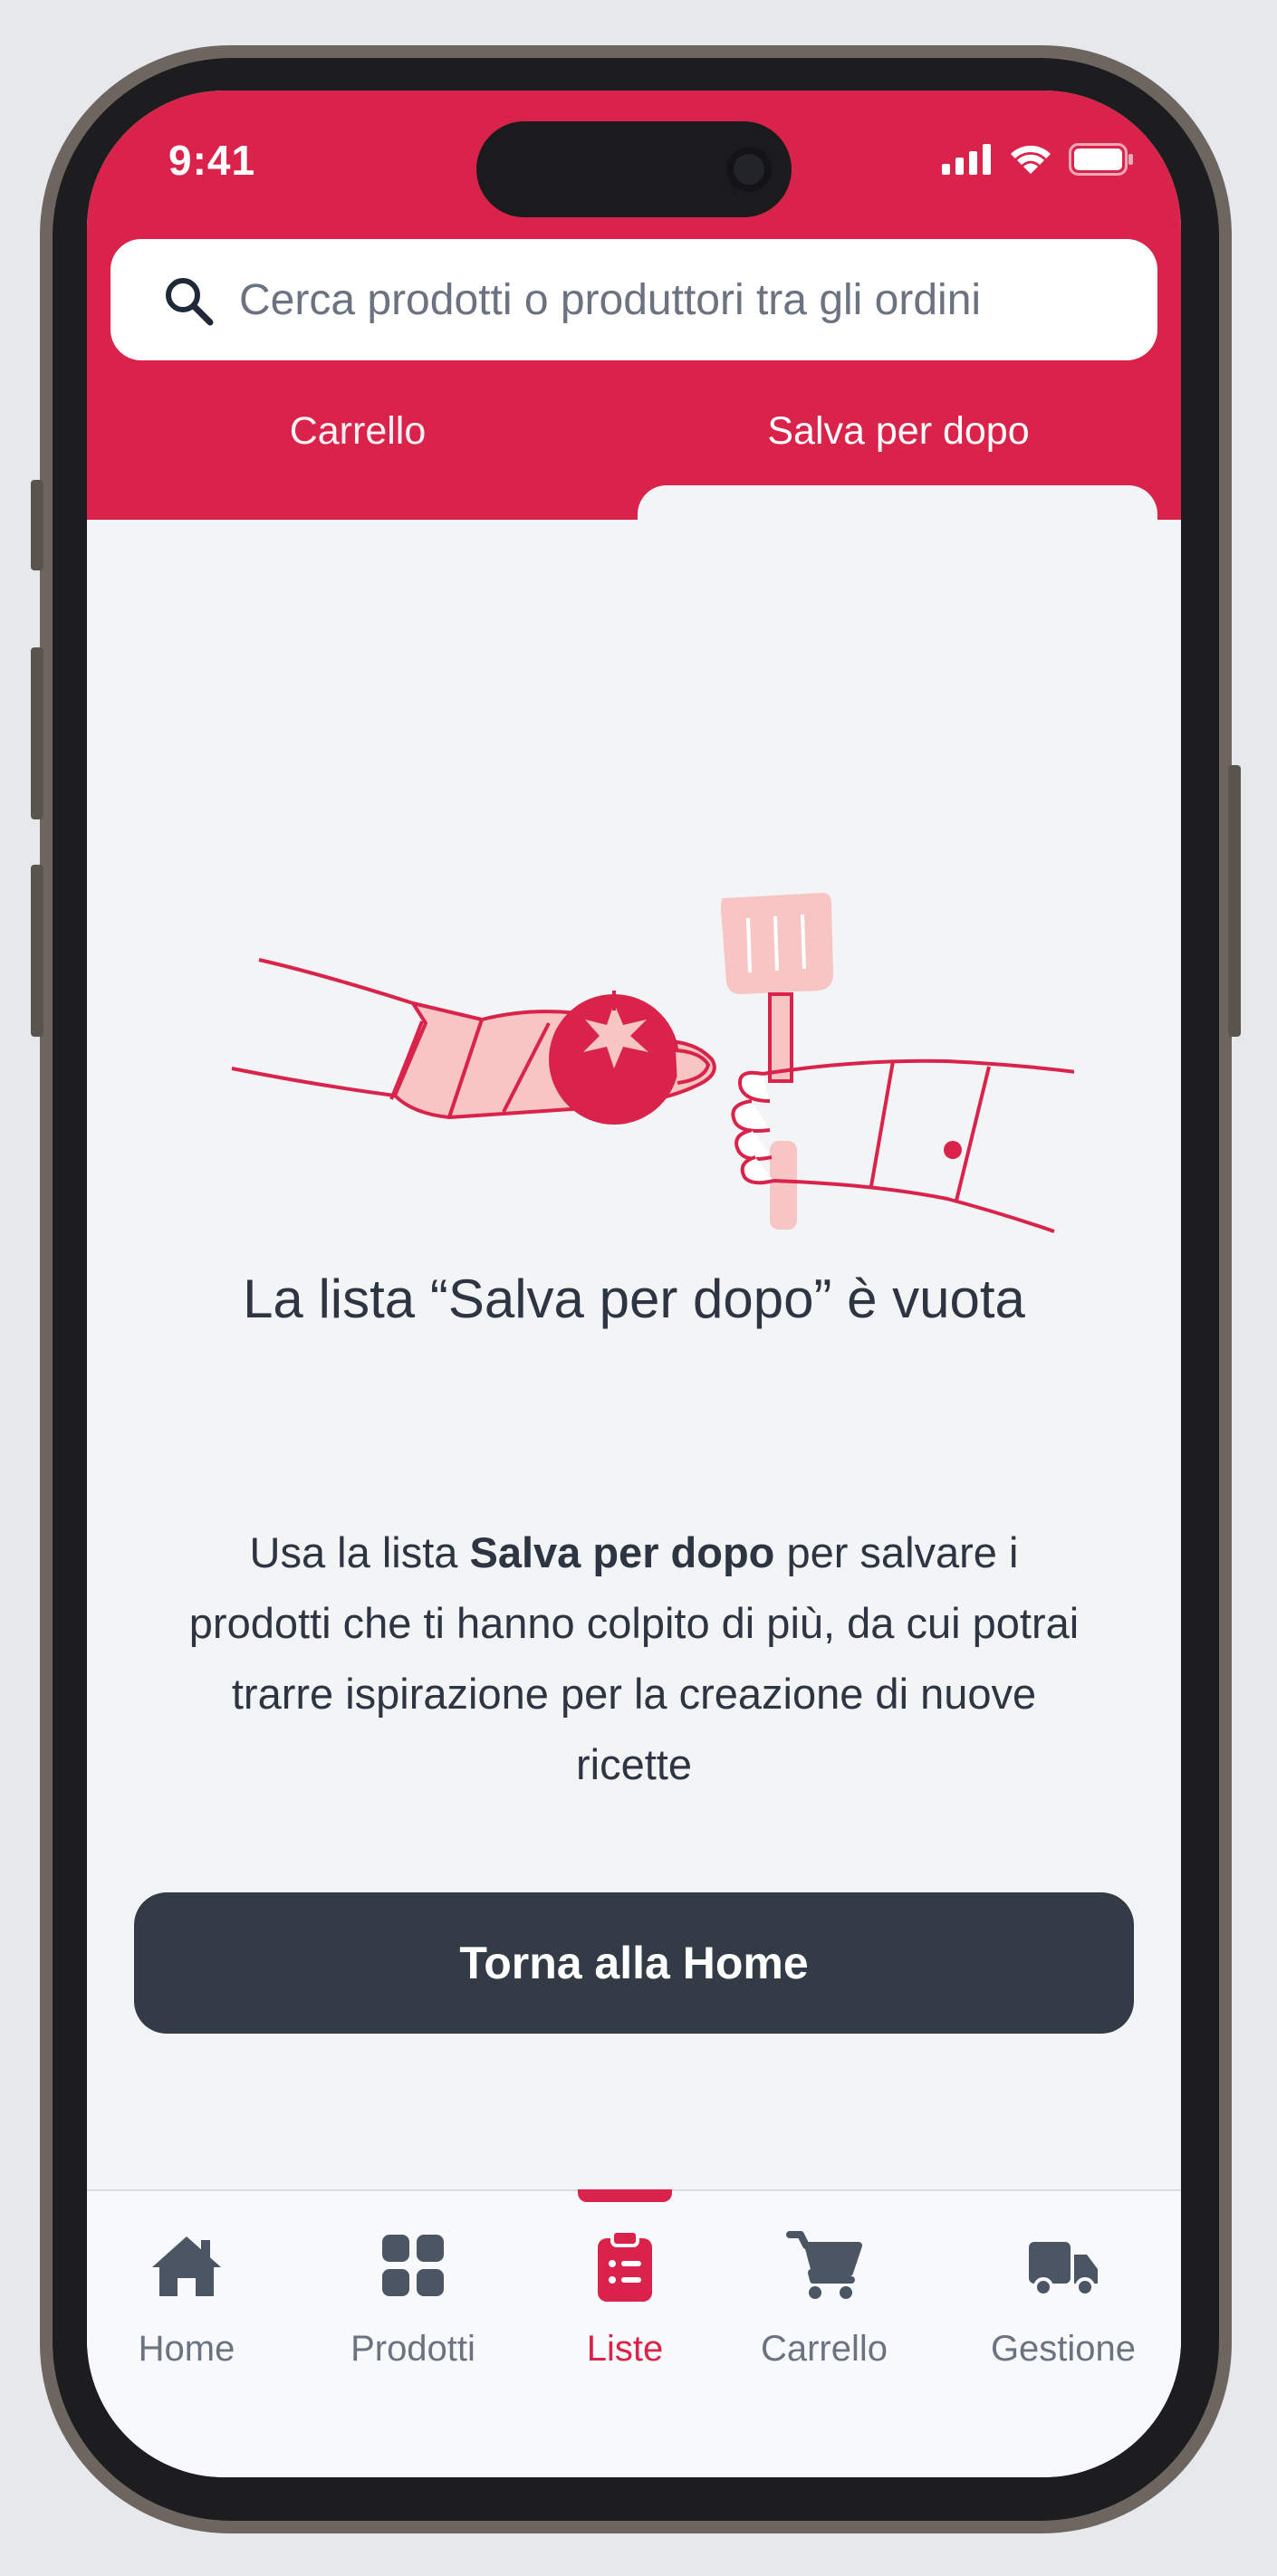 The image size is (1277, 2576). I want to click on nav-label-home: Home, so click(187, 2349).